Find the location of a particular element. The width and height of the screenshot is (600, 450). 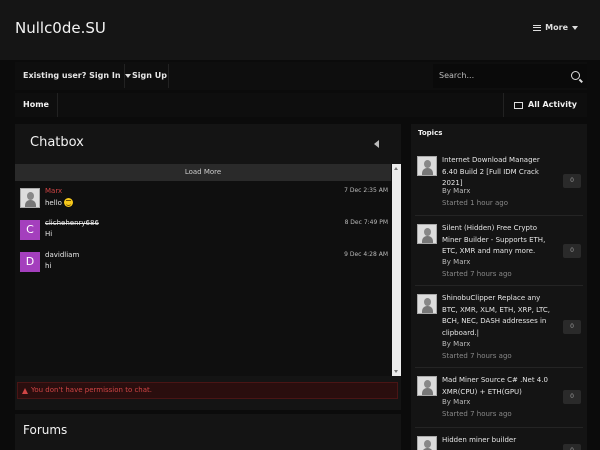

permission-warning-text: You don't have permission to chat. is located at coordinates (91, 390).